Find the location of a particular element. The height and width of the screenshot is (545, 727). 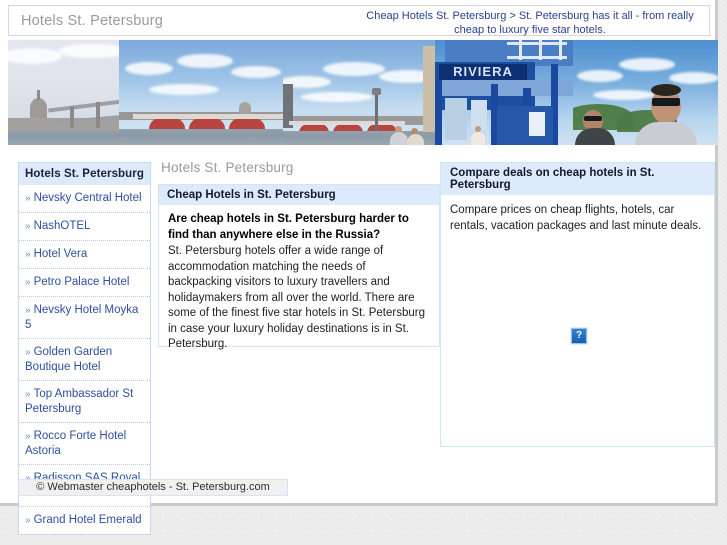

broken-image-icon: ? is located at coordinates (579, 336).